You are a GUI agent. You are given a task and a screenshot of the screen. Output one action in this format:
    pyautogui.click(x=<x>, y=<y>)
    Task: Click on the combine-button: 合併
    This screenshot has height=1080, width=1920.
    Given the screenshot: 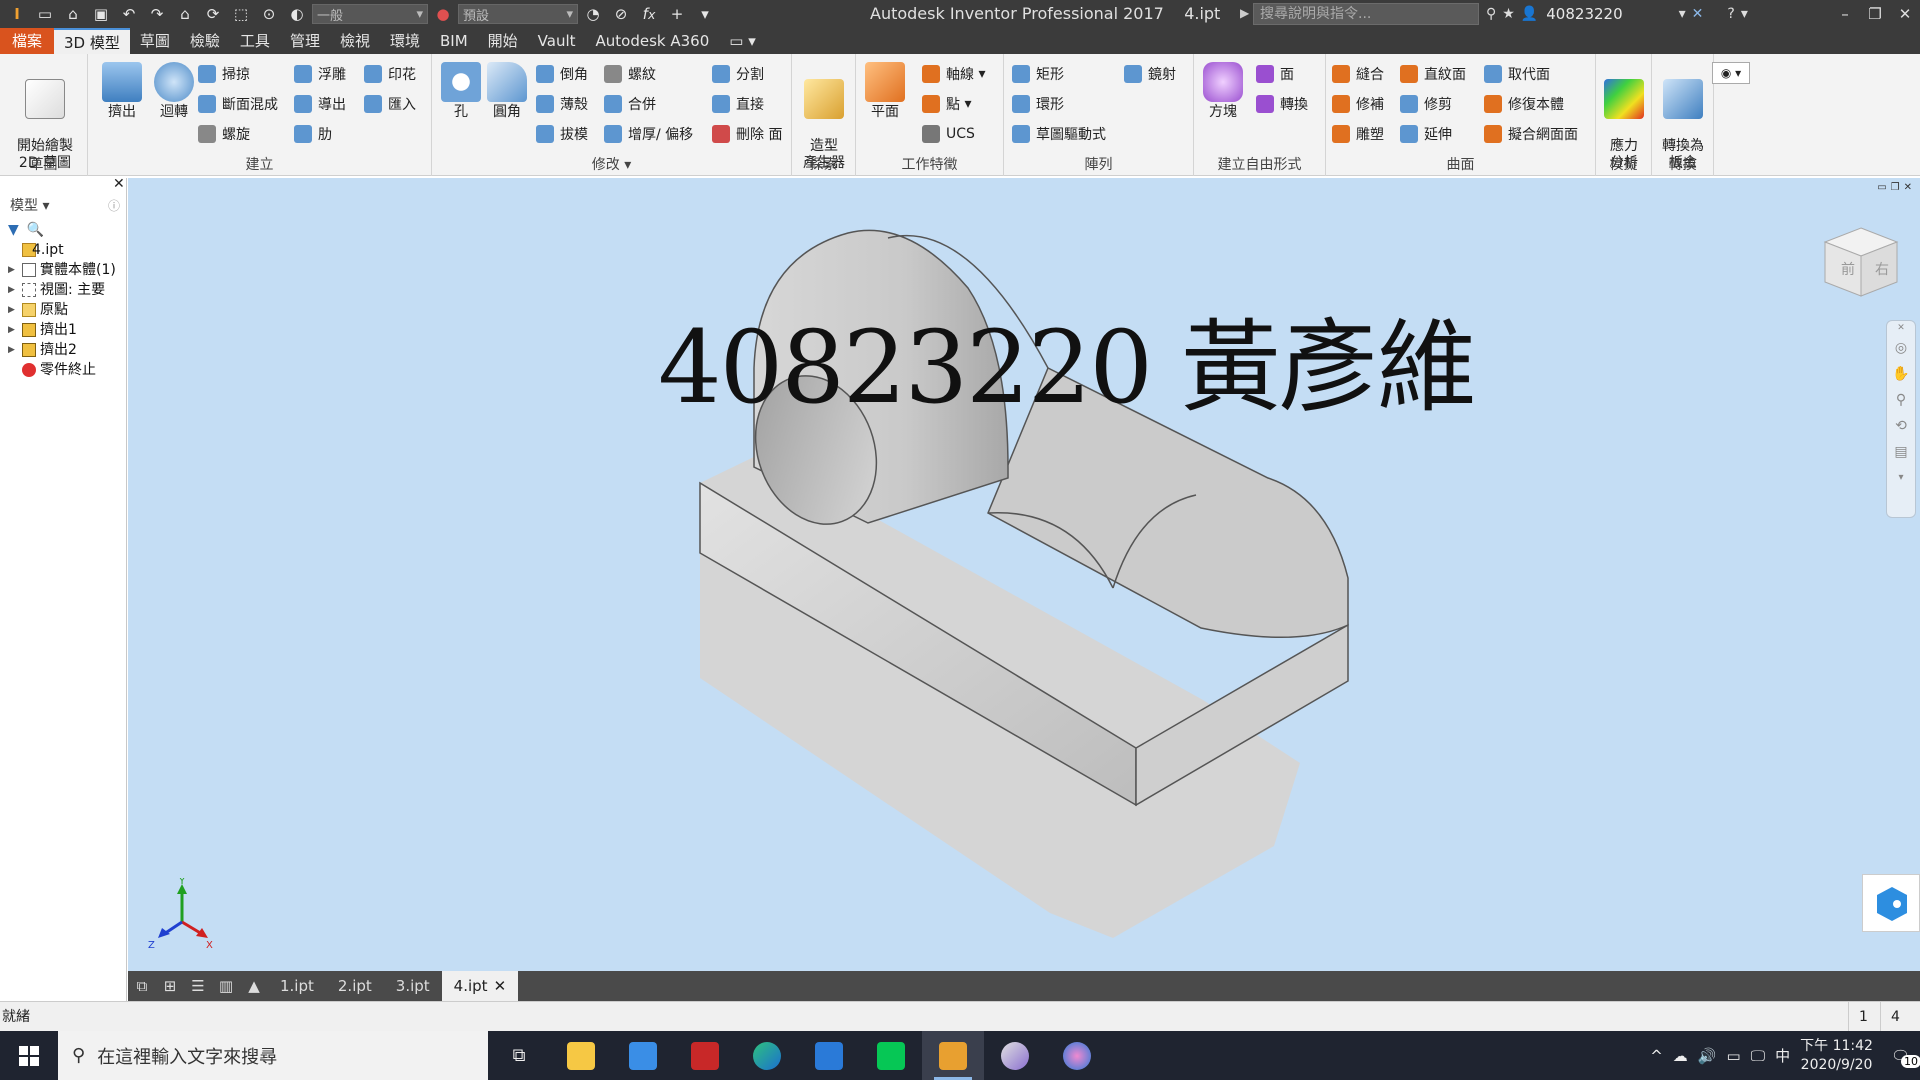 What is the action you would take?
    pyautogui.click(x=630, y=104)
    